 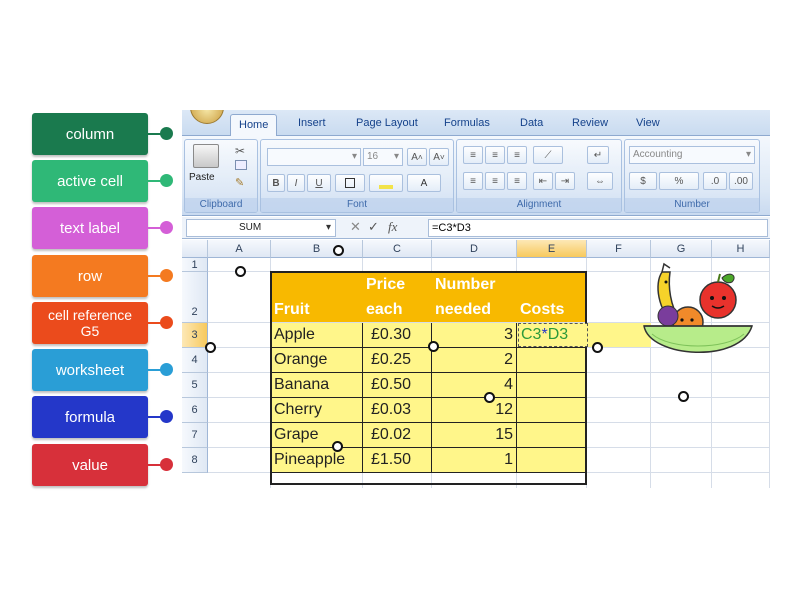 What do you see at coordinates (90, 276) in the screenshot?
I see `label-row: row` at bounding box center [90, 276].